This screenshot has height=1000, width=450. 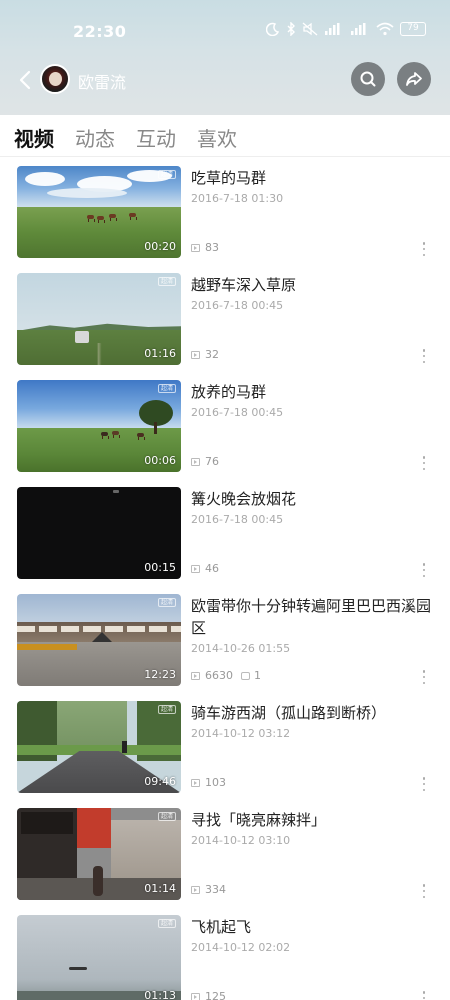 What do you see at coordinates (358, 29) in the screenshot?
I see `signal-2-icon` at bounding box center [358, 29].